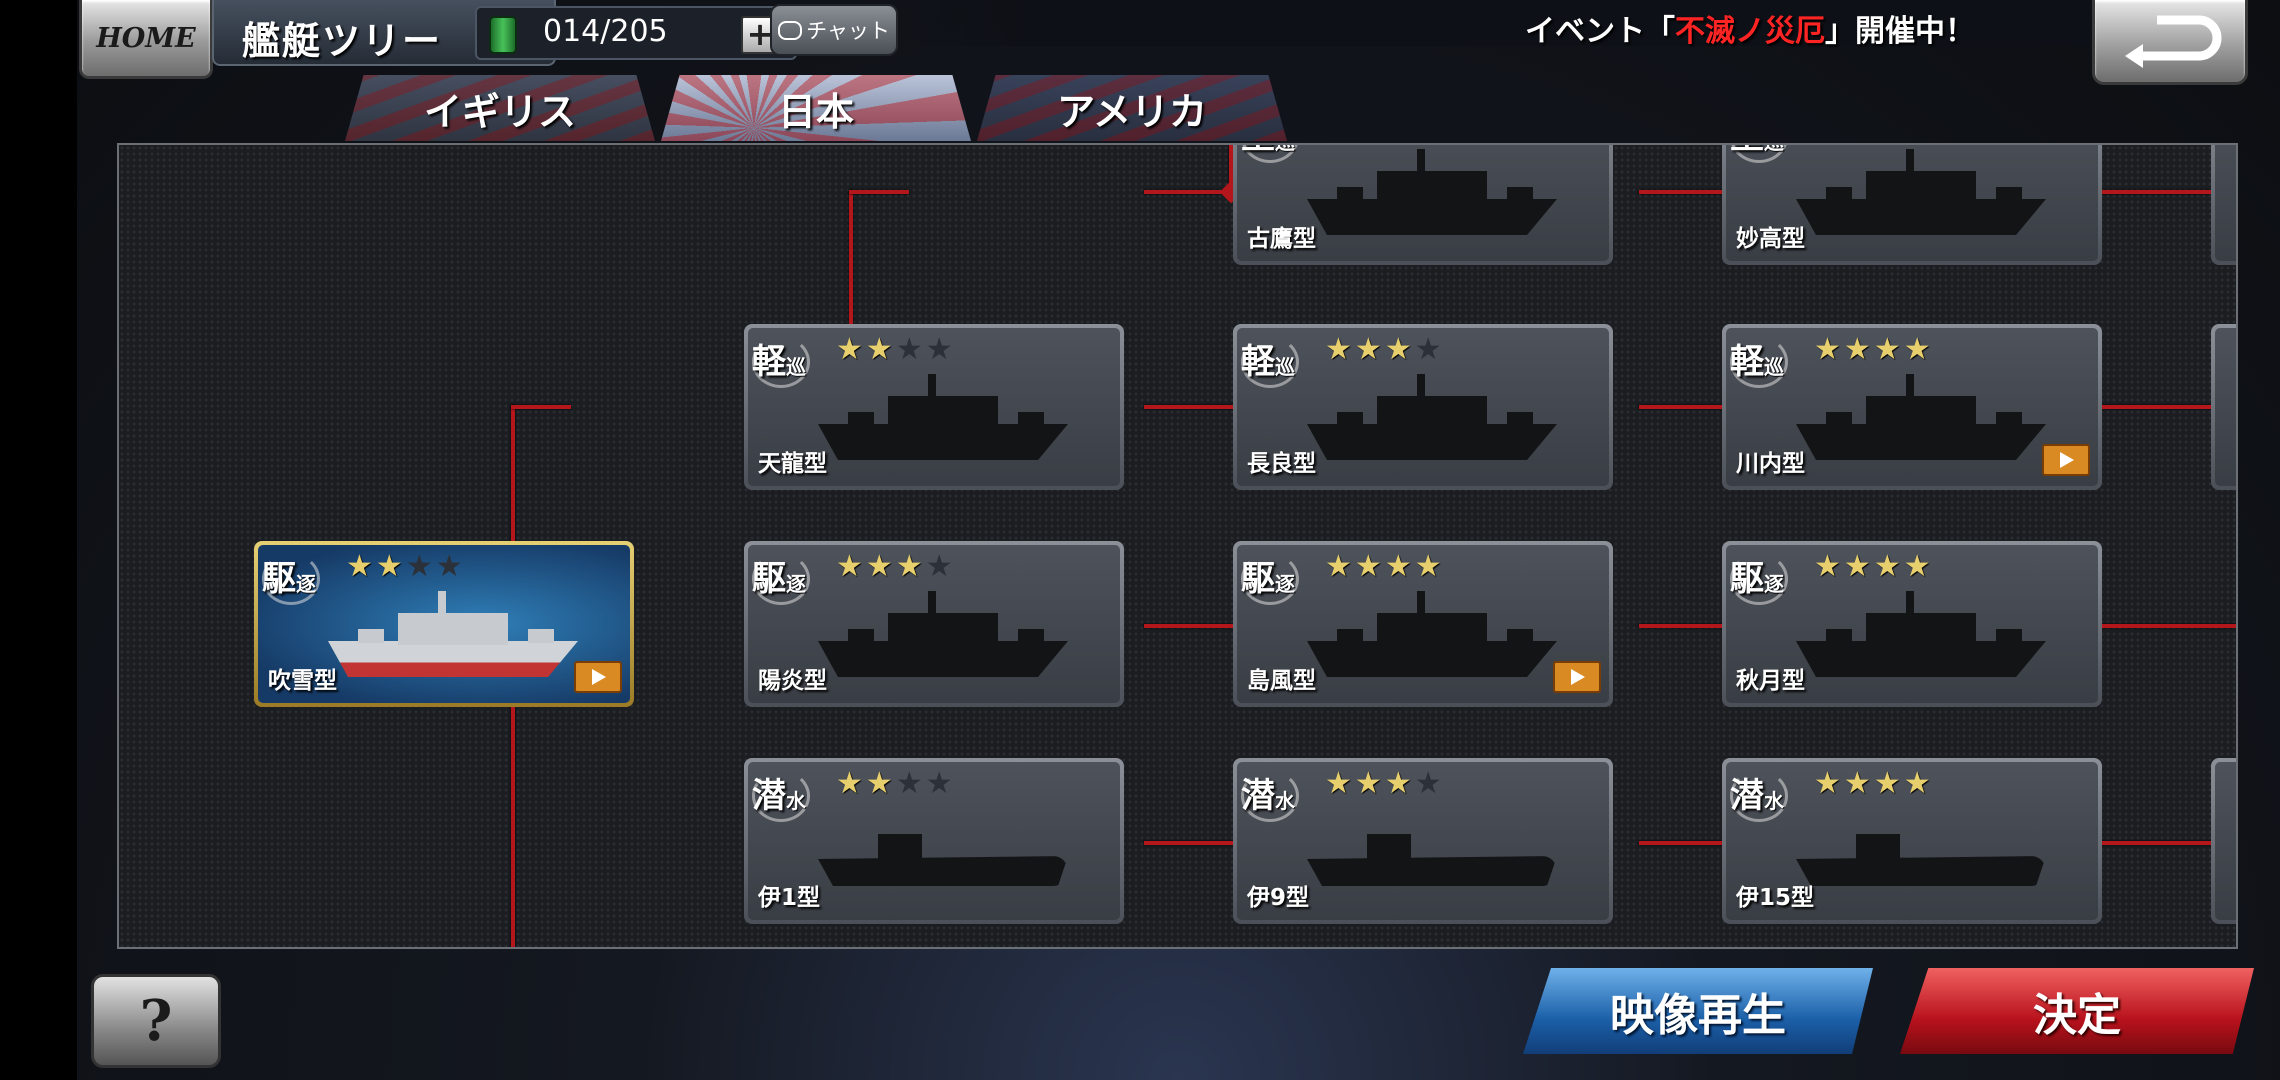  I want to click on ship-name: 長良型, so click(1281, 464).